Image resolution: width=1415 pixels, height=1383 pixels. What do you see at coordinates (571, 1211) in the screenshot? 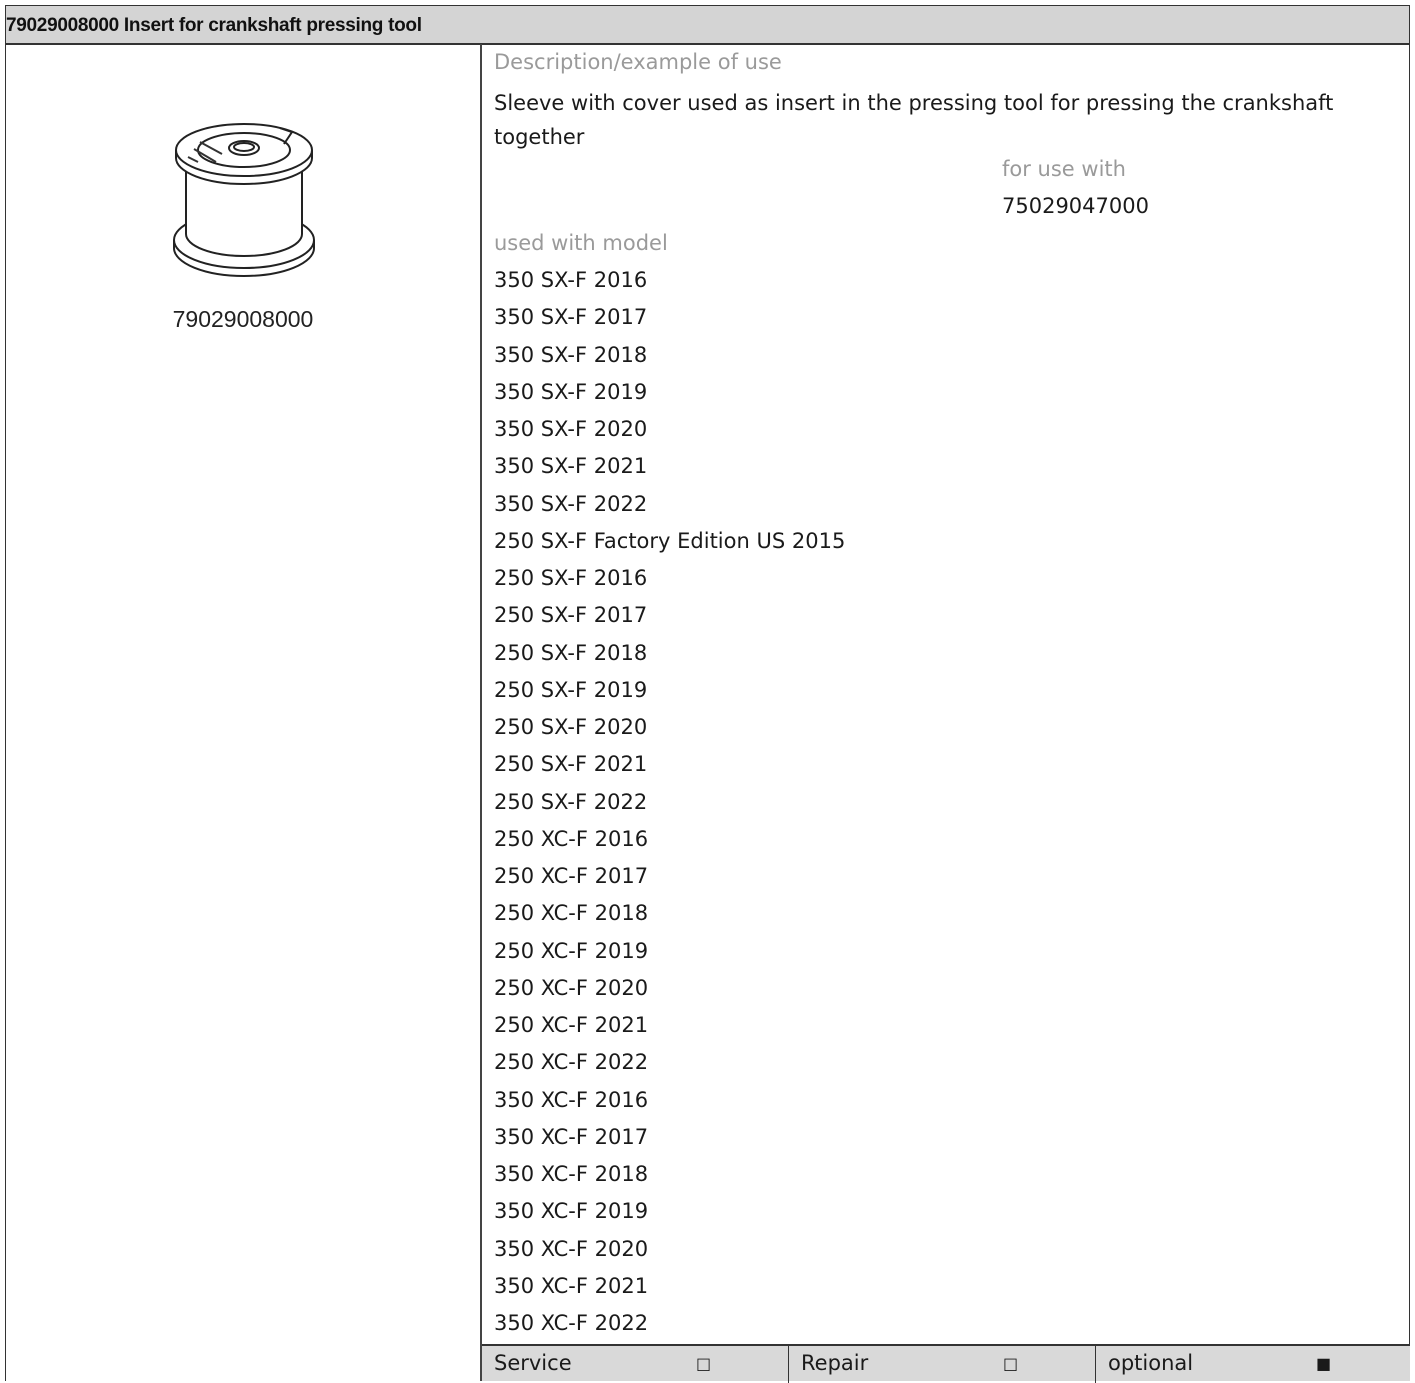
I see `list-item: 350 XC-F 2019` at bounding box center [571, 1211].